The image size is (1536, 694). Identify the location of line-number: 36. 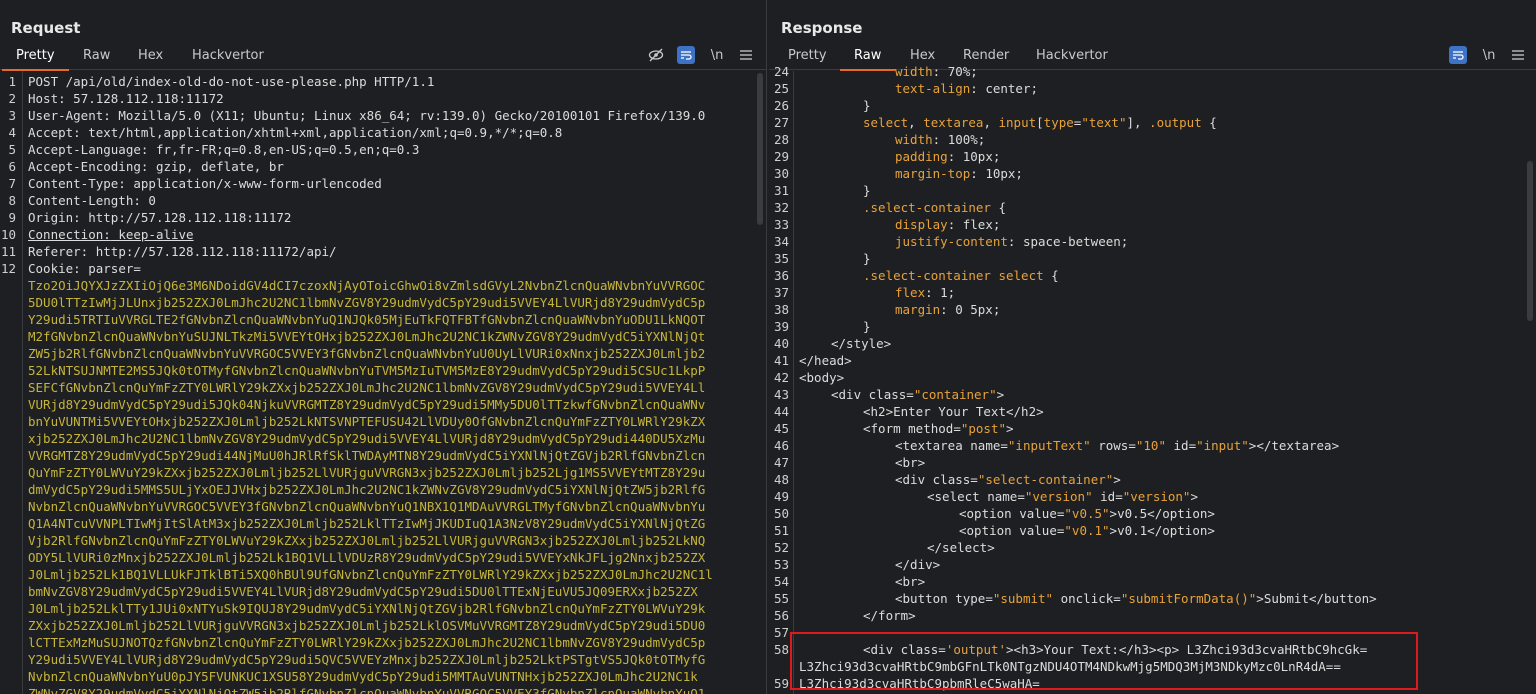
(781, 275).